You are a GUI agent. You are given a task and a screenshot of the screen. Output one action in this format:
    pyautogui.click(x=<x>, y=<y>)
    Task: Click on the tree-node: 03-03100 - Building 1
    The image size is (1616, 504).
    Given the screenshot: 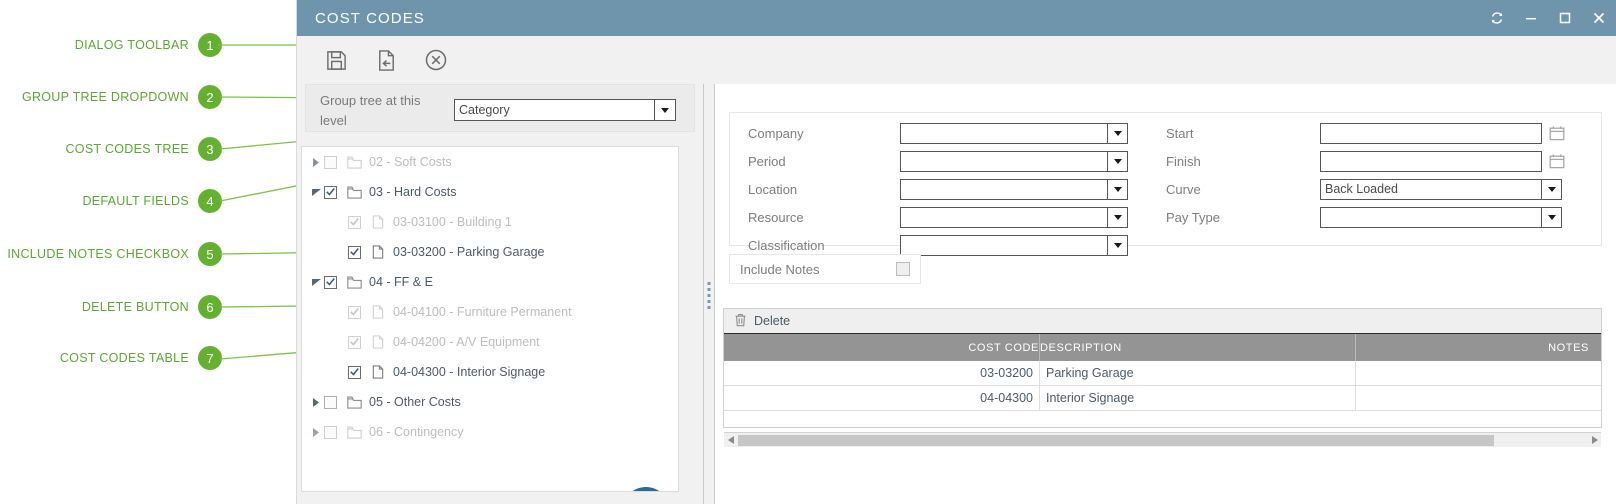 What is the action you would take?
    pyautogui.click(x=490, y=222)
    